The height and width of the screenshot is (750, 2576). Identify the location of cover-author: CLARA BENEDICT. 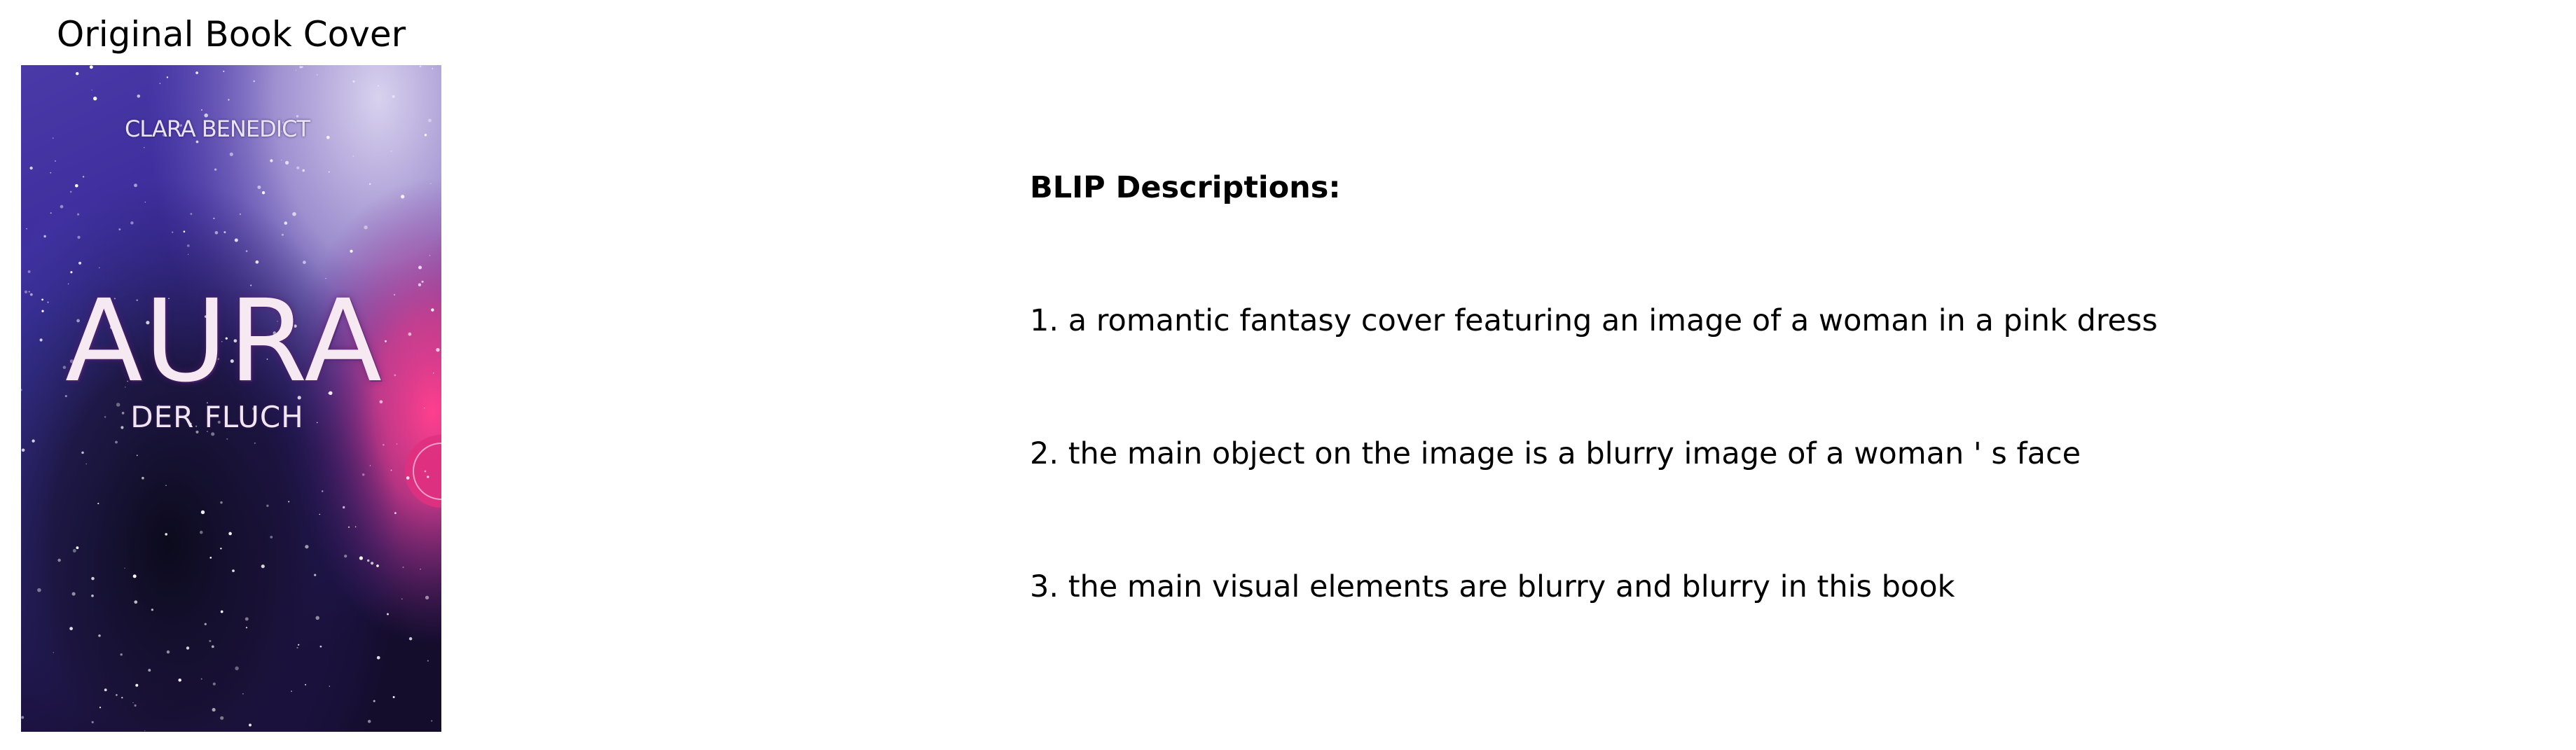
(217, 129).